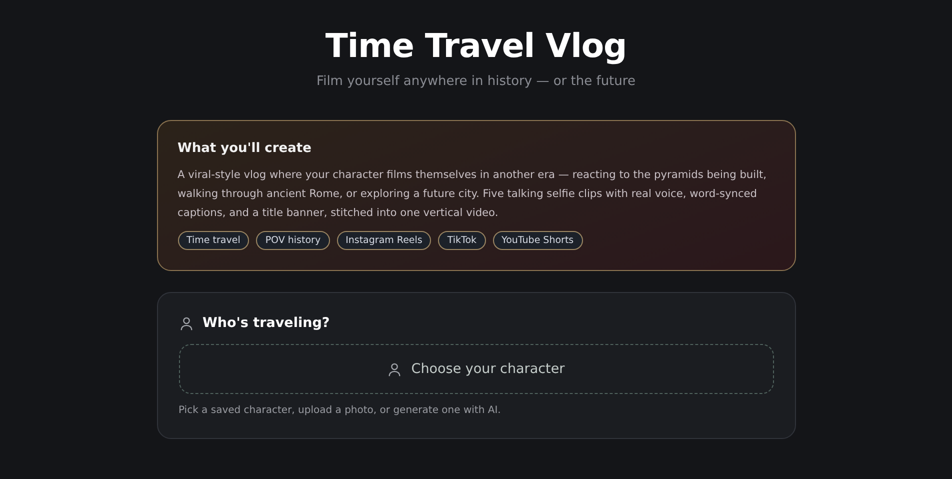 Image resolution: width=952 pixels, height=479 pixels. What do you see at coordinates (384, 240) in the screenshot?
I see `tag-chip: Instagram Reels` at bounding box center [384, 240].